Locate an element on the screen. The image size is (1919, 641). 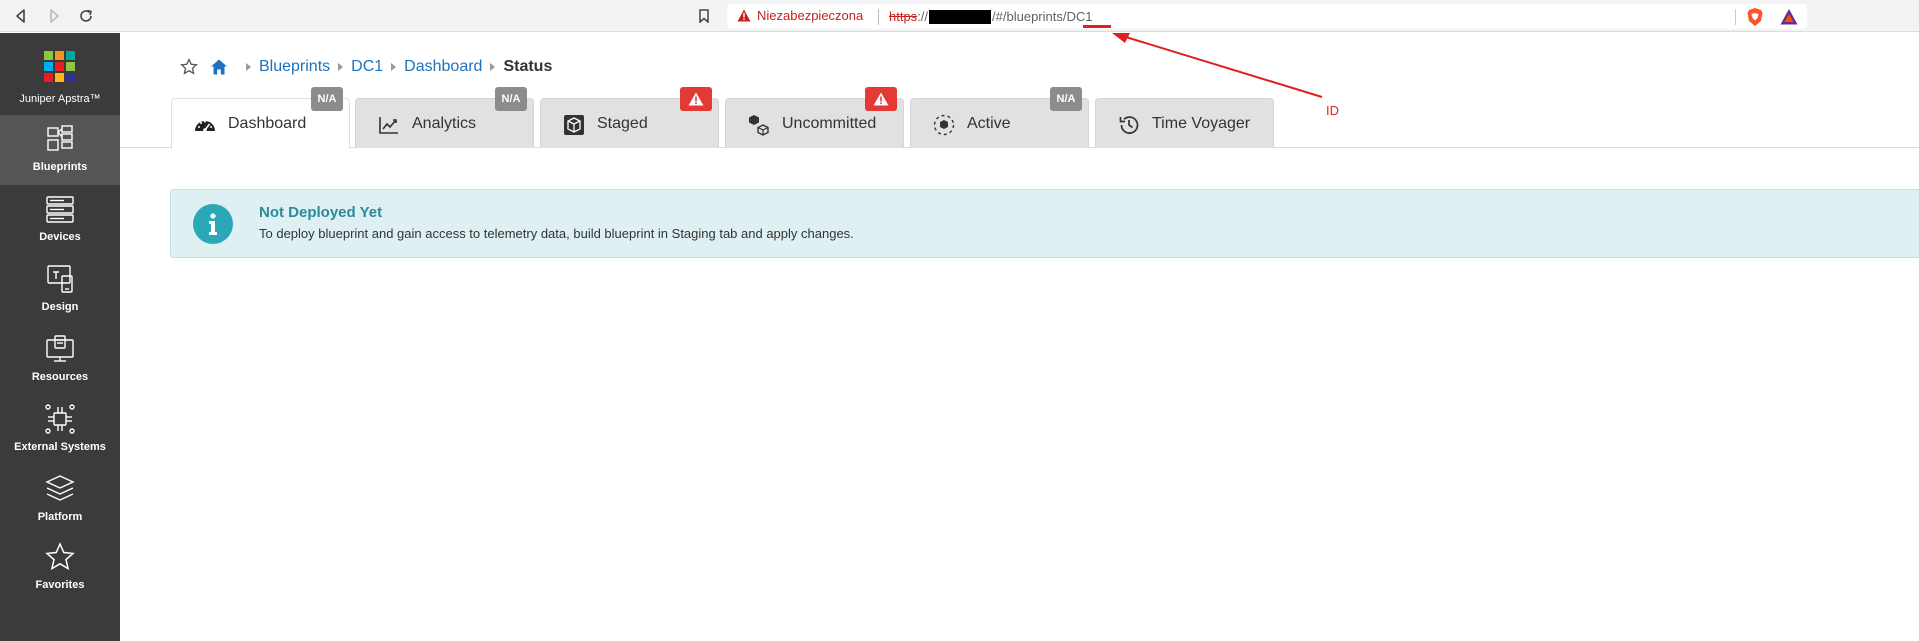
history-clock-icon is located at coordinates (1129, 125).